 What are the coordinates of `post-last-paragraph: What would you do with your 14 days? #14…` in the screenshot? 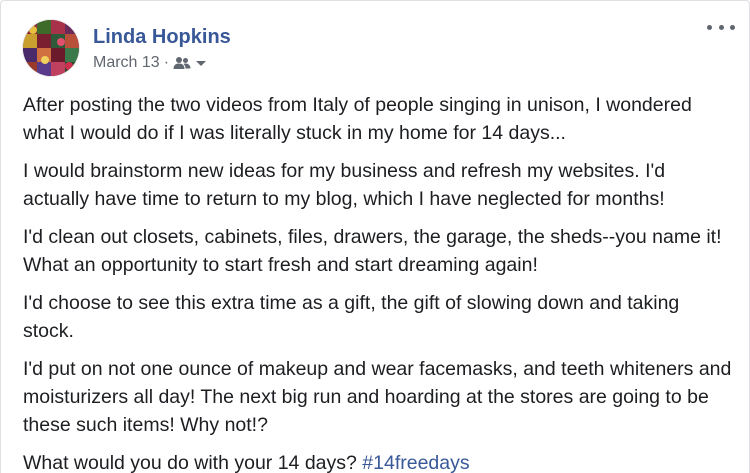 It's located at (378, 461).